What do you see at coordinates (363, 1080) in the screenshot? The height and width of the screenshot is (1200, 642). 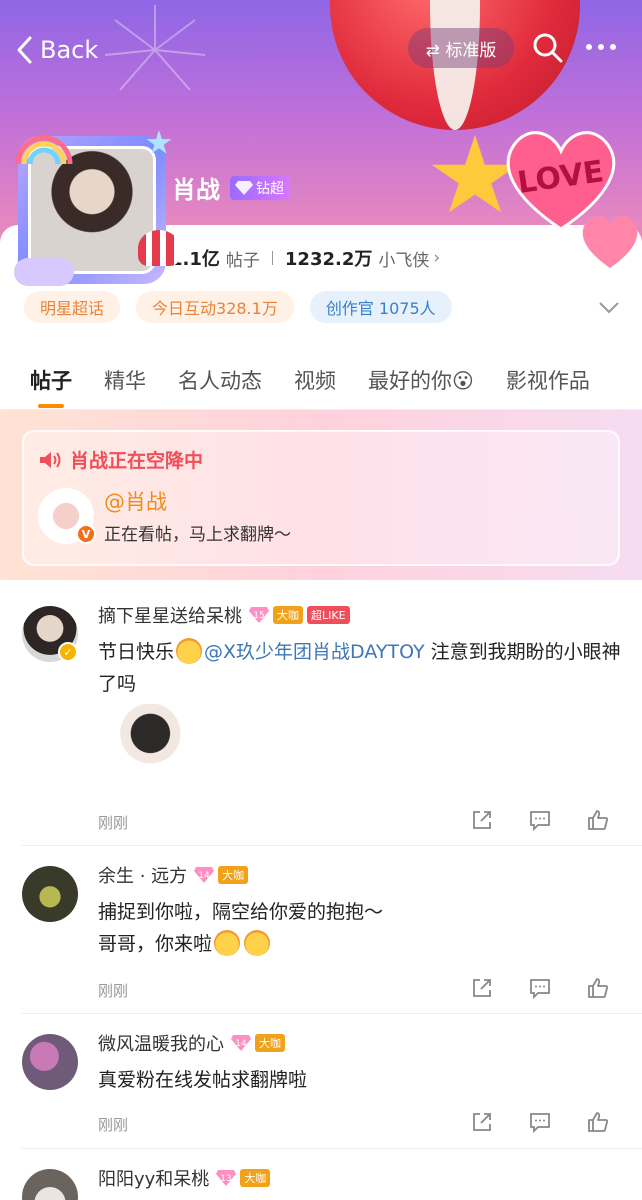 I see `post-content: 真爱粉在线发帖求翻牌啦` at bounding box center [363, 1080].